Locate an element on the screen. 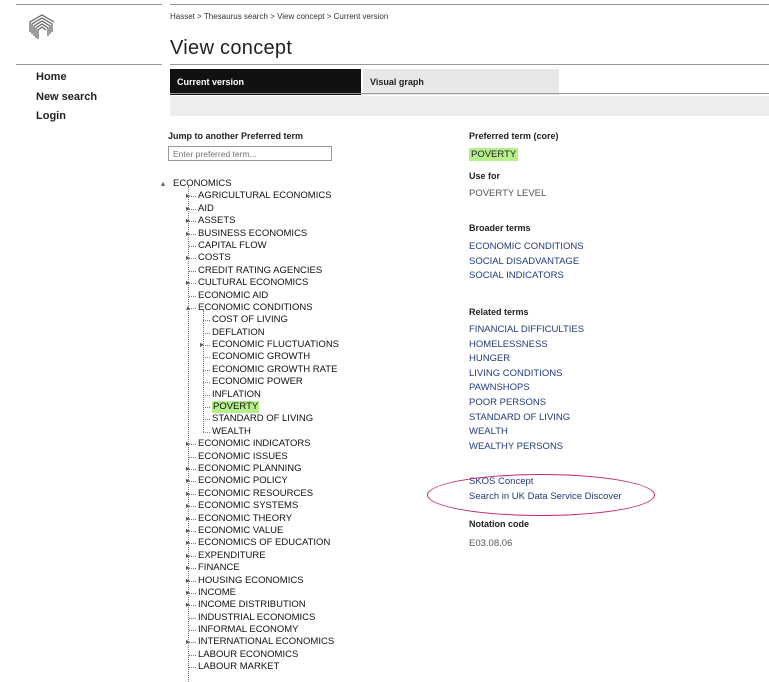  tree-node-label: ECONOMIC POLICY is located at coordinates (243, 481).